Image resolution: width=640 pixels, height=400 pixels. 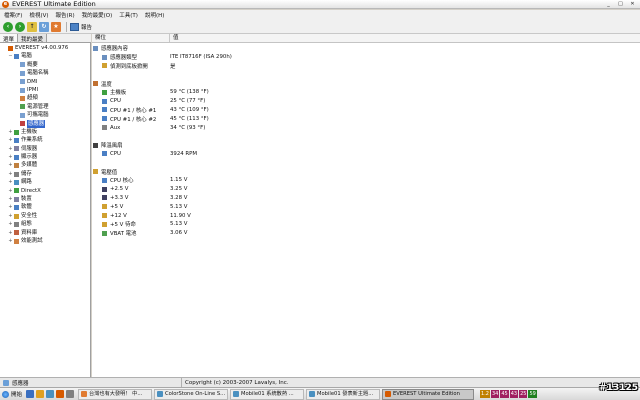 I want to click on tree-item: + 顯示器, so click(x=45, y=157).